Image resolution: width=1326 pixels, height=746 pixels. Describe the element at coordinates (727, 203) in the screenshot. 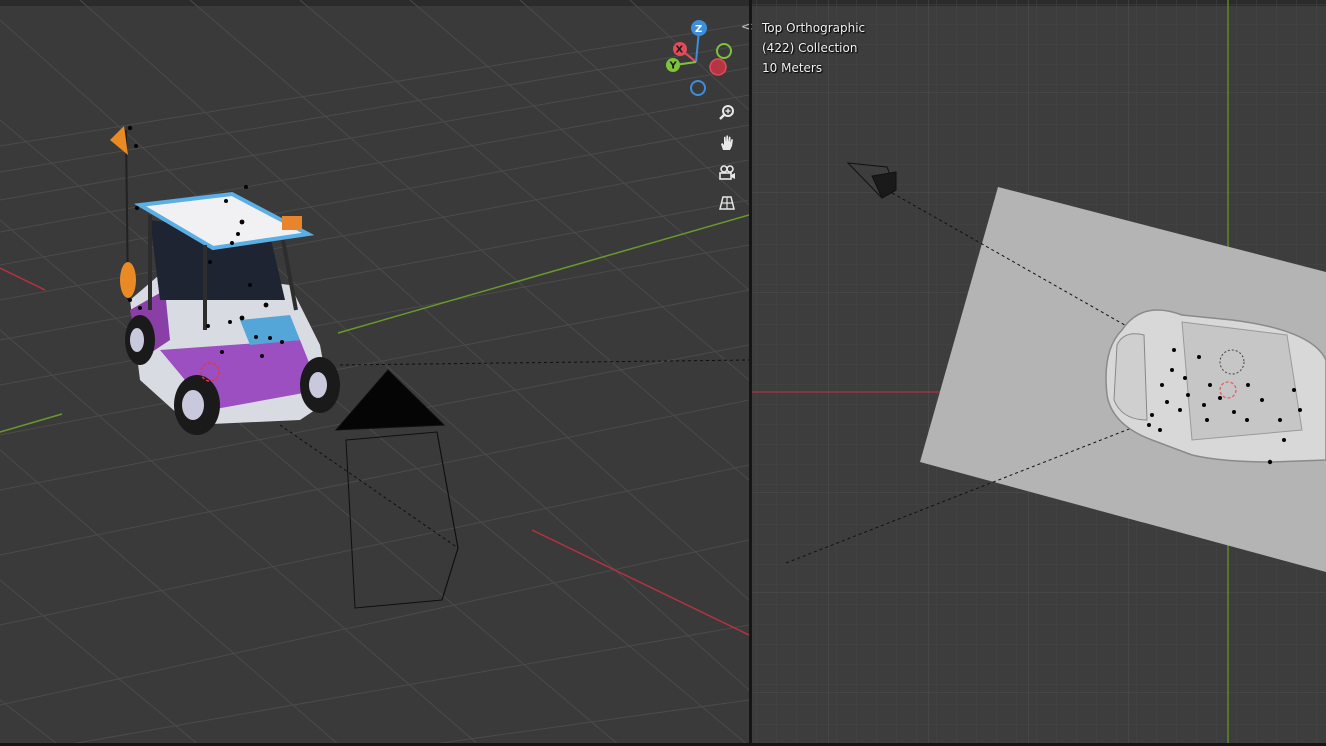

I see `grid-projection-icon` at that location.